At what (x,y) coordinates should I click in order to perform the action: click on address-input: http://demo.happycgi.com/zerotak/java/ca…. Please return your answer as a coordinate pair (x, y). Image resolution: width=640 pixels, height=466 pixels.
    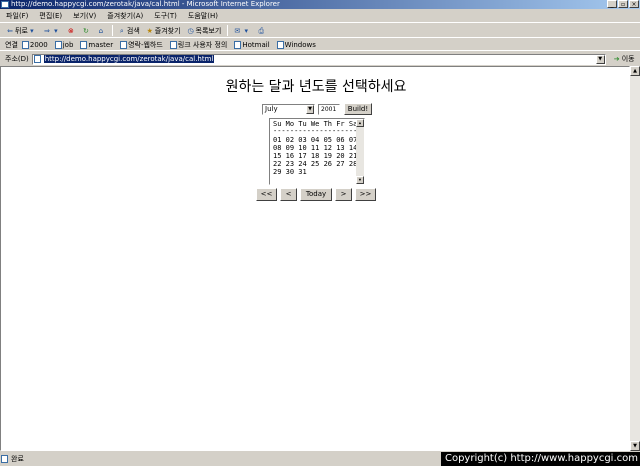
    Looking at the image, I should click on (318, 59).